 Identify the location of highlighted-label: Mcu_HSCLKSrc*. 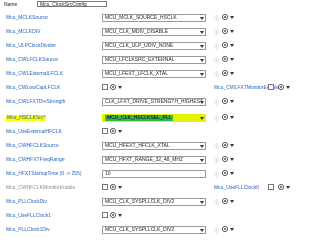
(26, 118).